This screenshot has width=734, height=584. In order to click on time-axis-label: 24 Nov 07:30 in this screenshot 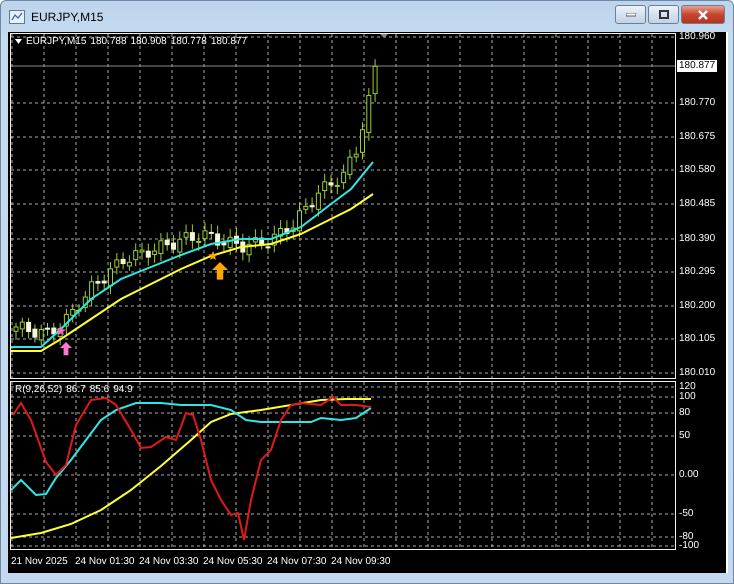, I will do `click(297, 561)`.